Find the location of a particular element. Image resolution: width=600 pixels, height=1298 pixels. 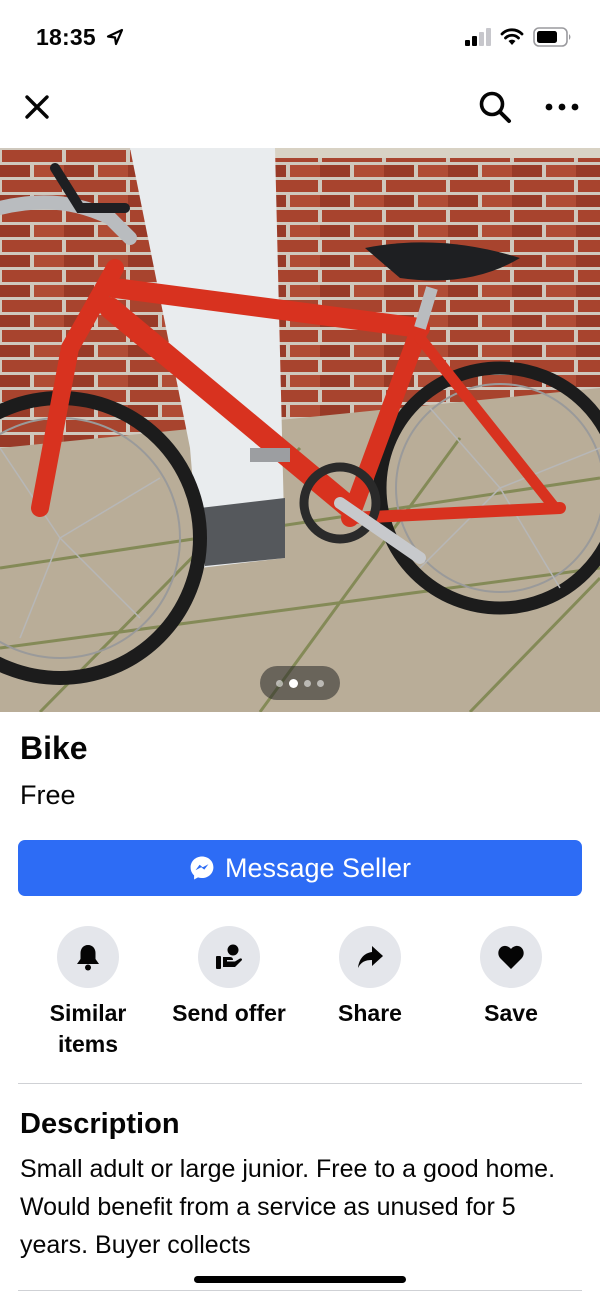

share-button: Share is located at coordinates (370, 977).